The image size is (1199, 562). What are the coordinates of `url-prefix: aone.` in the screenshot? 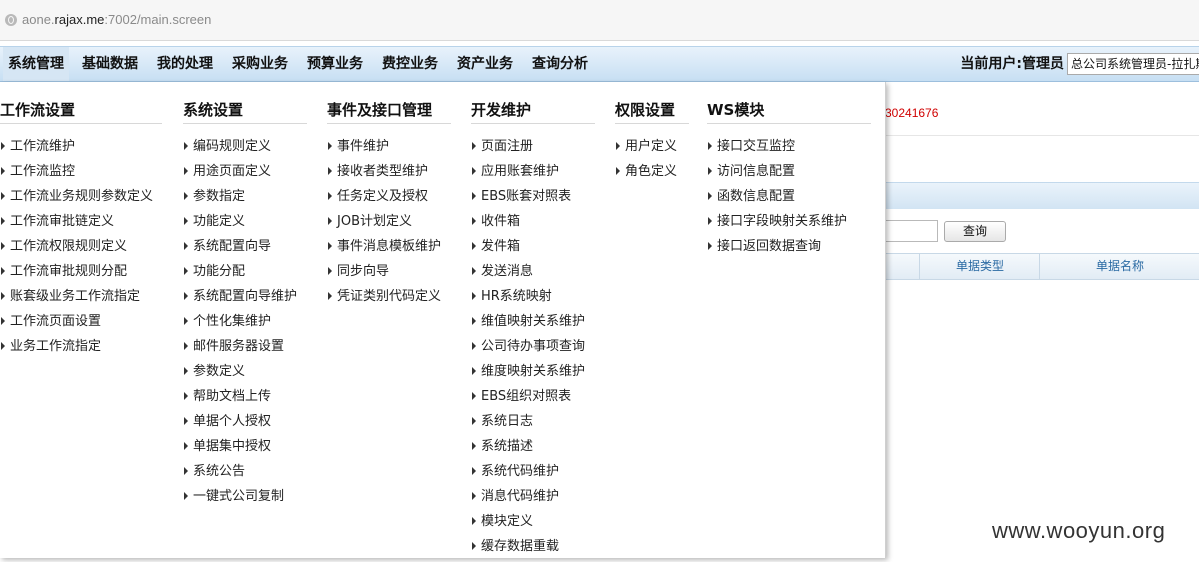 It's located at (38, 19).